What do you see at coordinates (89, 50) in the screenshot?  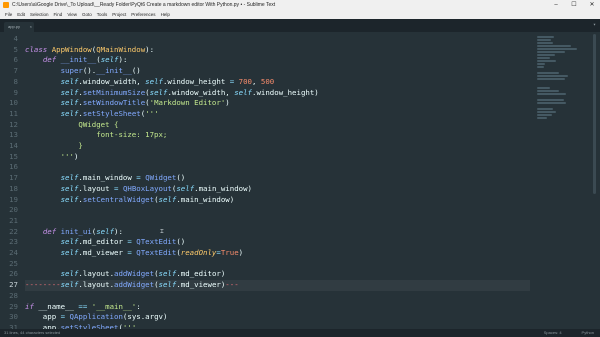 I see `code-line: class AppWindow(QMainWindow):` at bounding box center [89, 50].